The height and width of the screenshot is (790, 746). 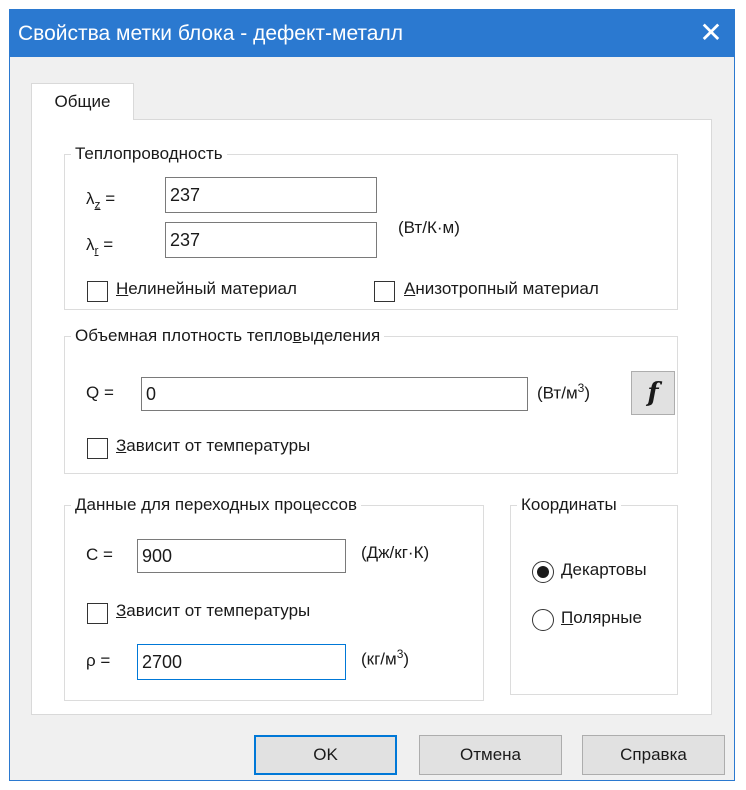 I want to click on rho-label: ρ =, so click(x=98, y=660).